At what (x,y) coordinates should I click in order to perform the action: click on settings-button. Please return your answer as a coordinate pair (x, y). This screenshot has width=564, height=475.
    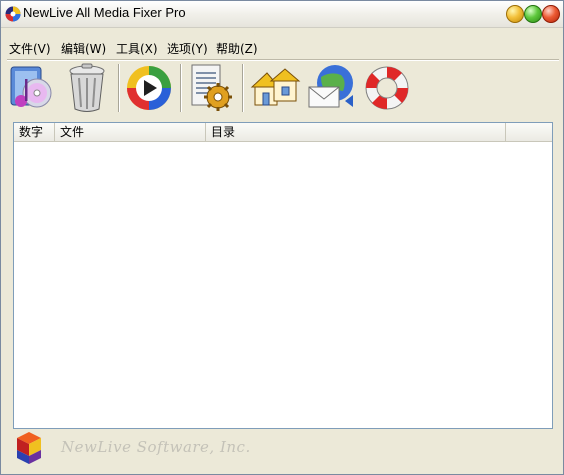
    Looking at the image, I should click on (211, 88).